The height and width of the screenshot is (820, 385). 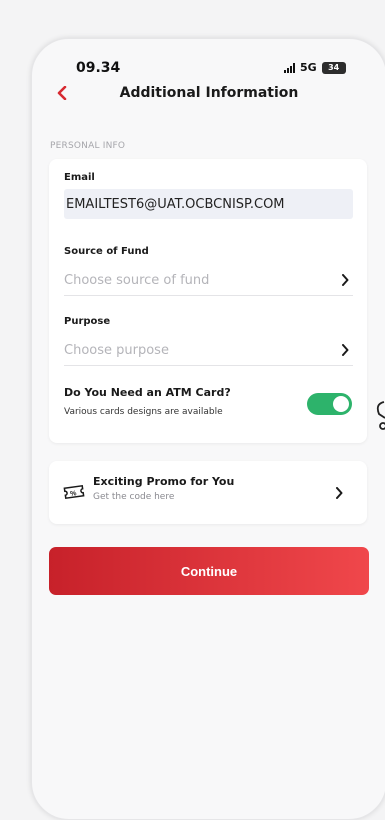 I want to click on toggle-knob, so click(x=341, y=404).